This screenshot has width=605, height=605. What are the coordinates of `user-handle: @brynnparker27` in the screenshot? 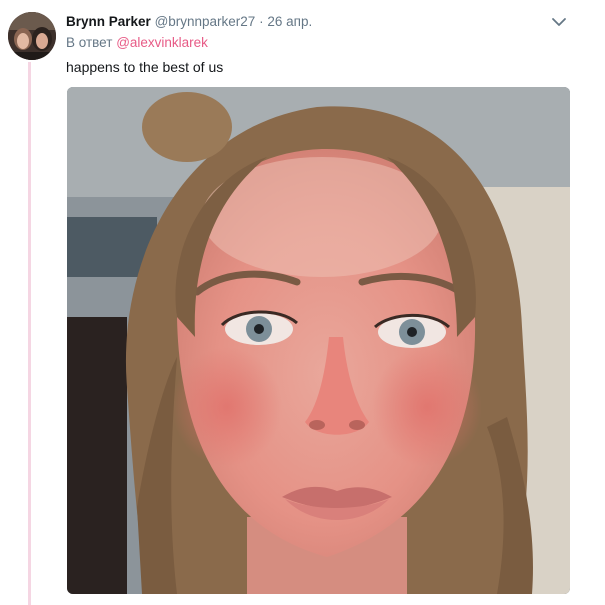 It's located at (205, 21).